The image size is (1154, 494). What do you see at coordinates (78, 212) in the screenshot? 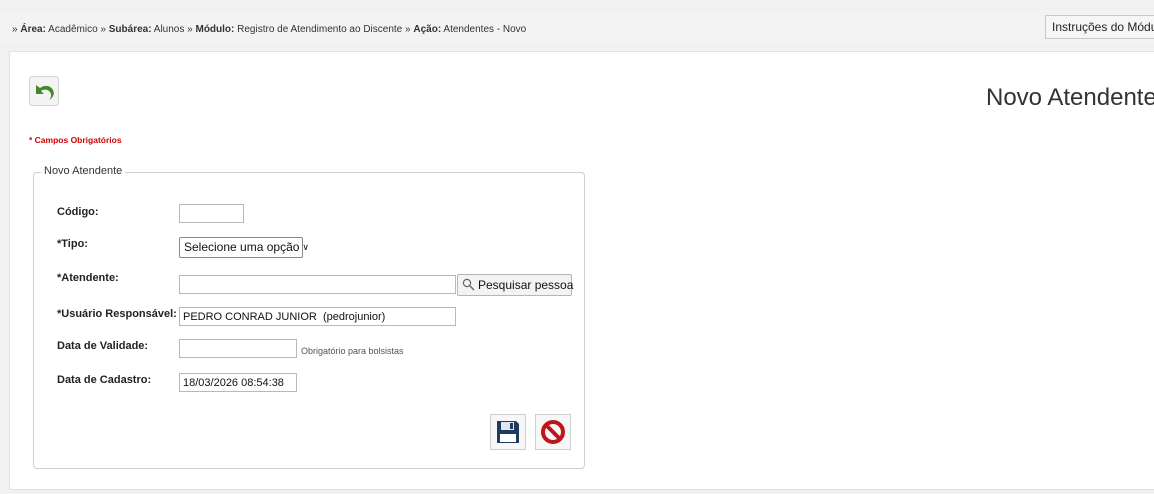
I see `codigo-label: Código:` at bounding box center [78, 212].